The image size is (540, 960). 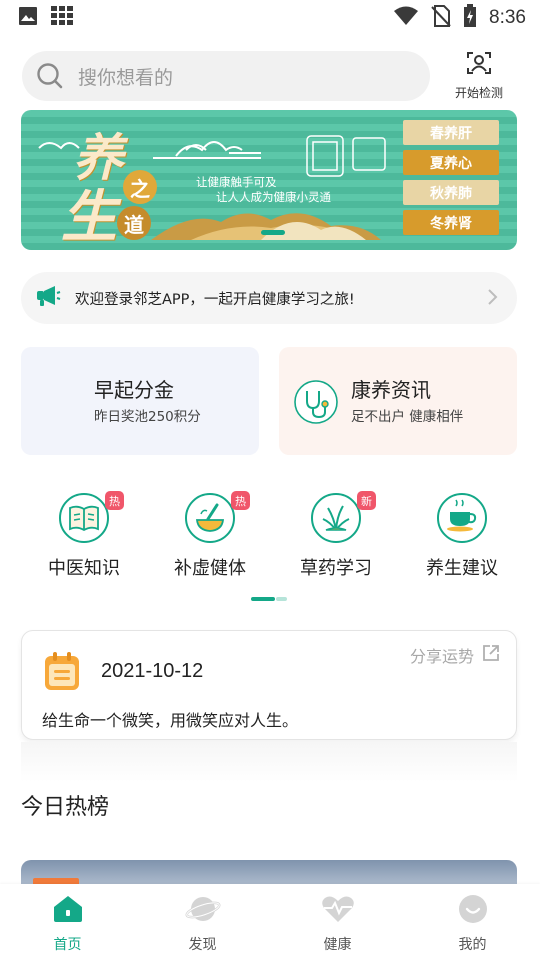 I want to click on scan-label: 开始检测, so click(x=478, y=93).